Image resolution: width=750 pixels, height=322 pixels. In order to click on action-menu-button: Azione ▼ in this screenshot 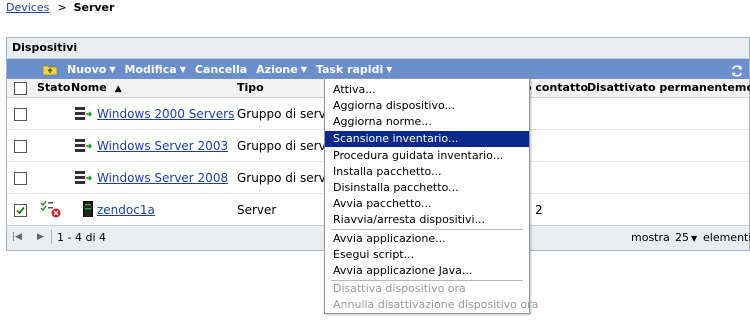, I will do `click(281, 69)`.